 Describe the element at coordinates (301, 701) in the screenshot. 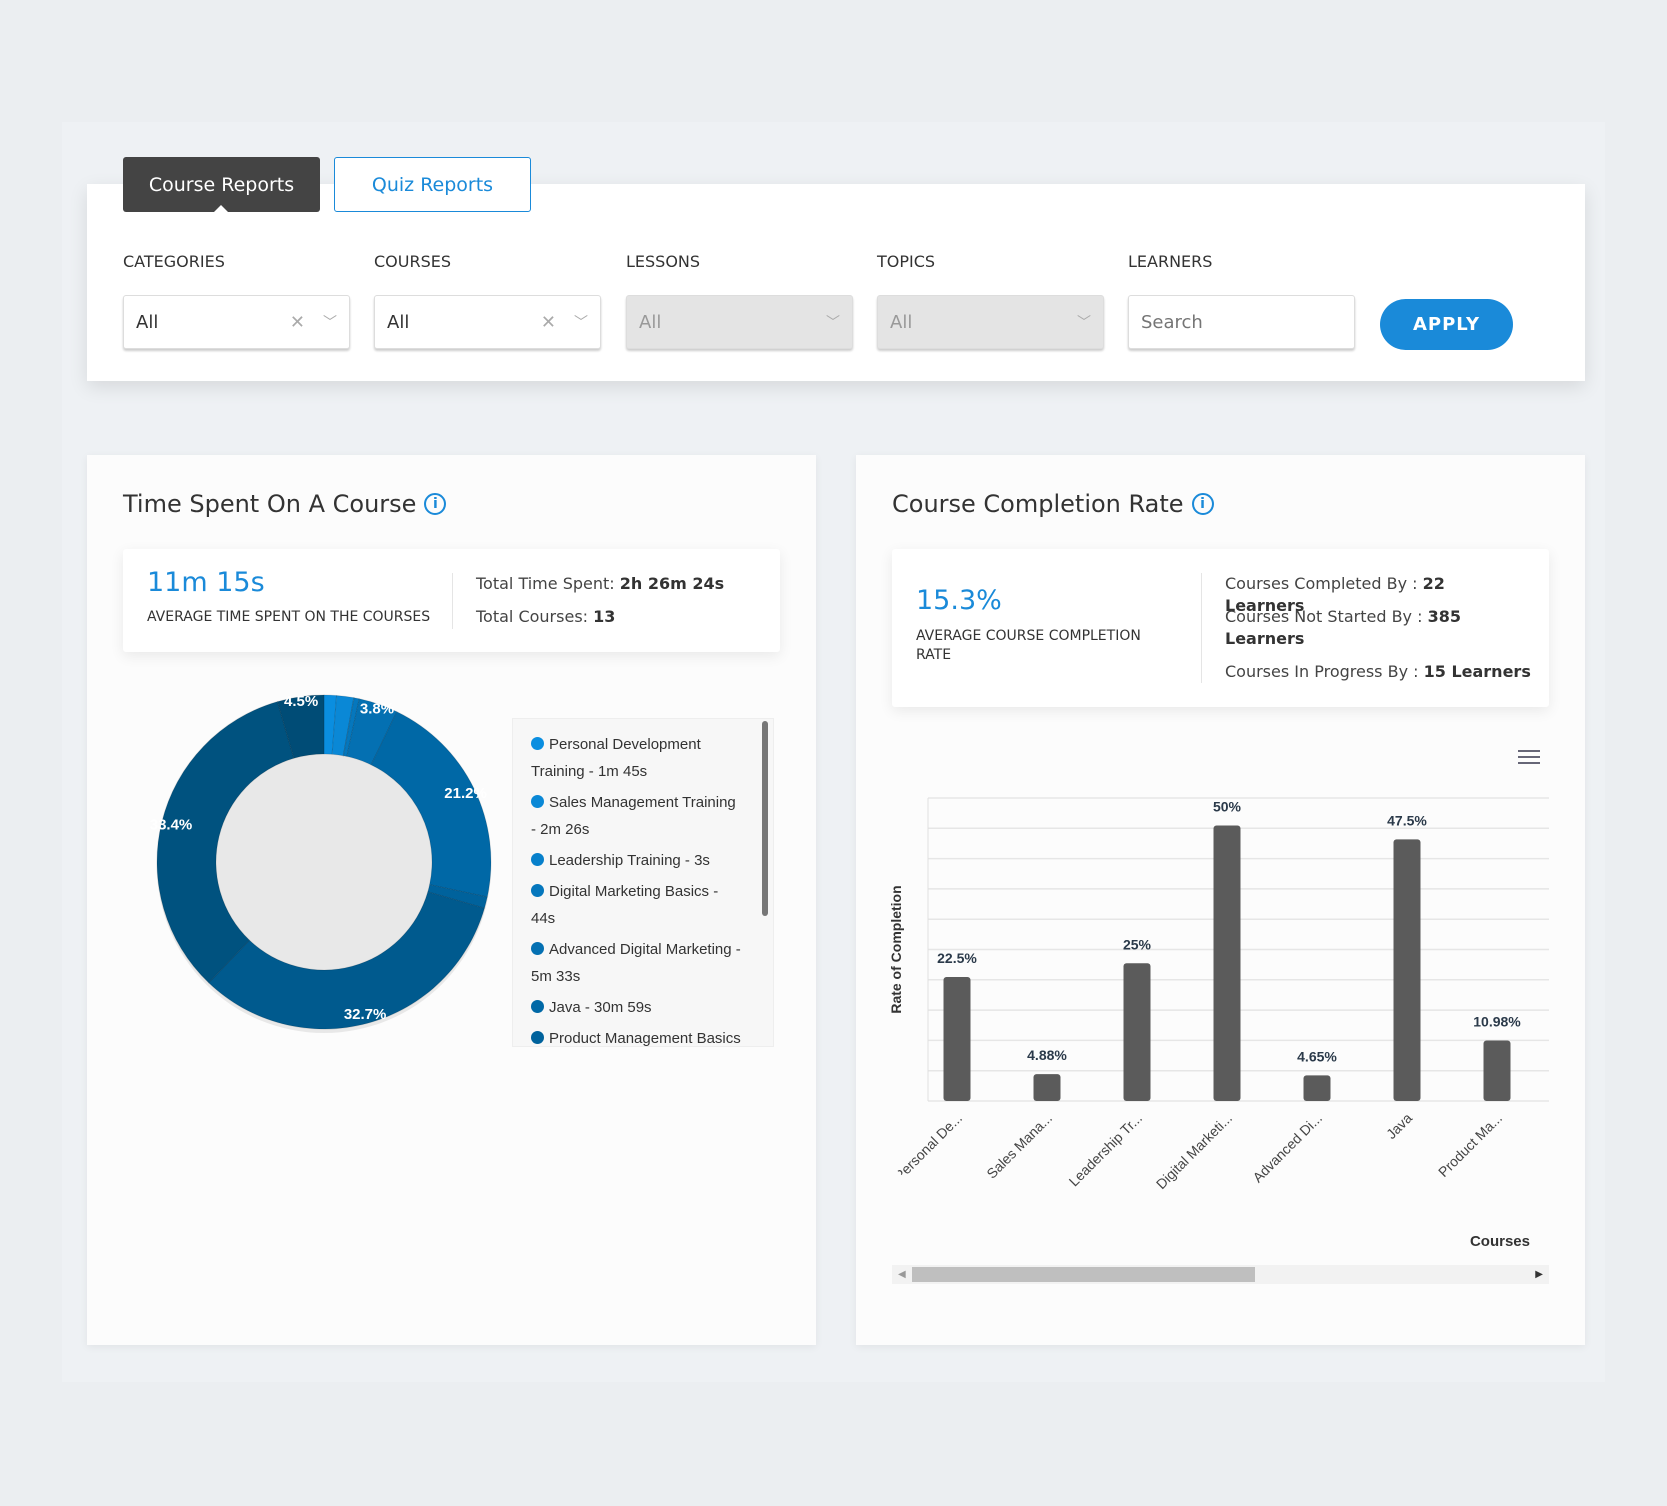

I see `slice-label: 4.5%` at that location.